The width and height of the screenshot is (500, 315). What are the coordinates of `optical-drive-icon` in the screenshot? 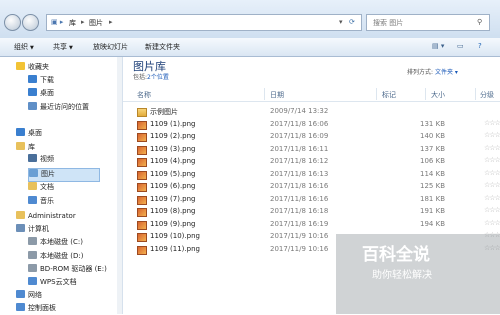 It's located at (32, 268).